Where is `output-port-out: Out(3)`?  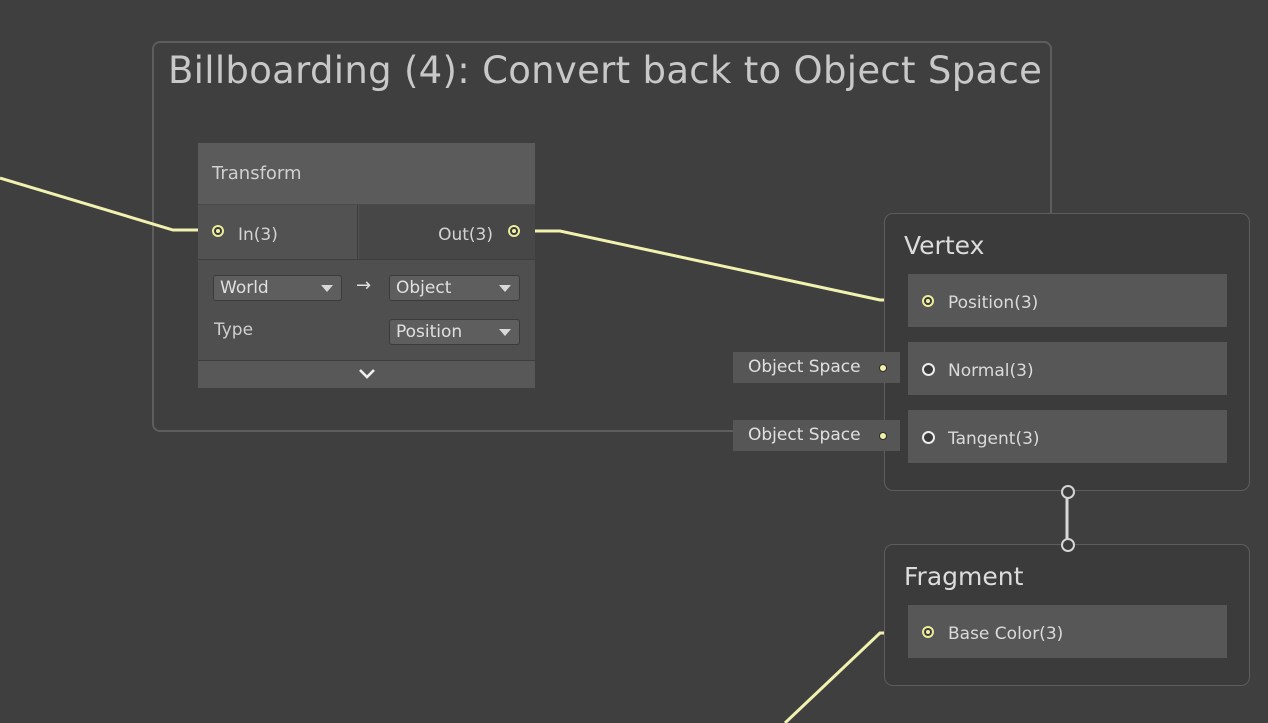
output-port-out: Out(3) is located at coordinates (447, 232).